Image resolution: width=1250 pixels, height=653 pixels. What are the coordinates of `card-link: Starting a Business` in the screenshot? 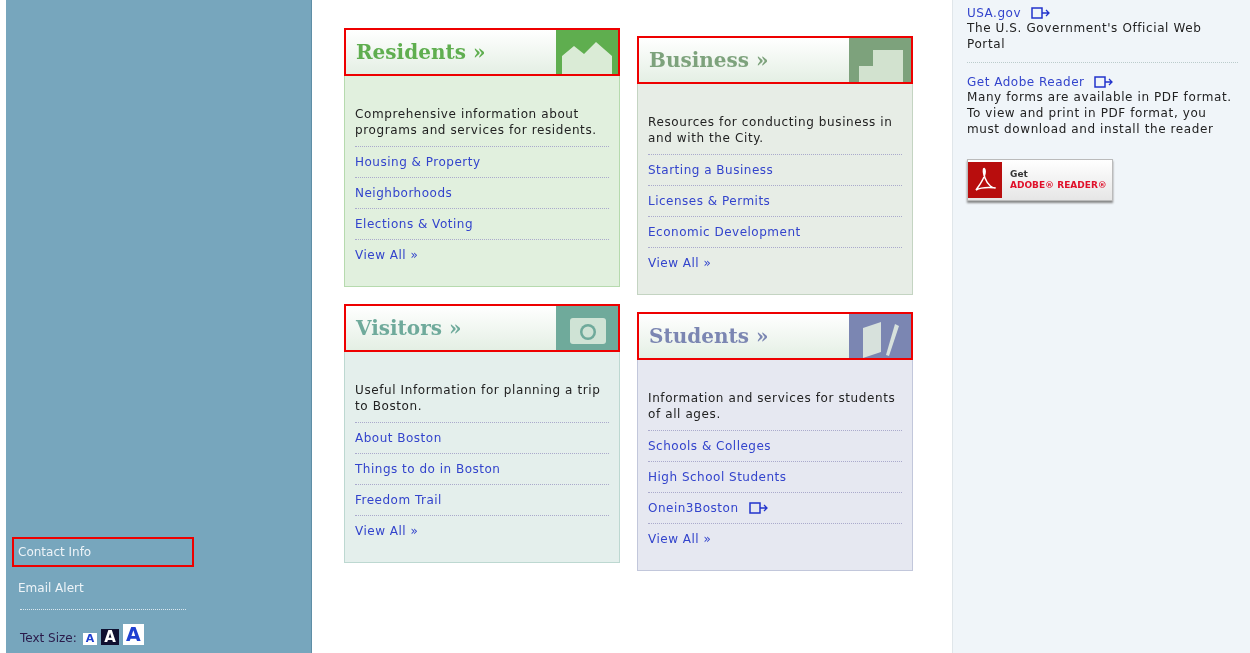 It's located at (711, 170).